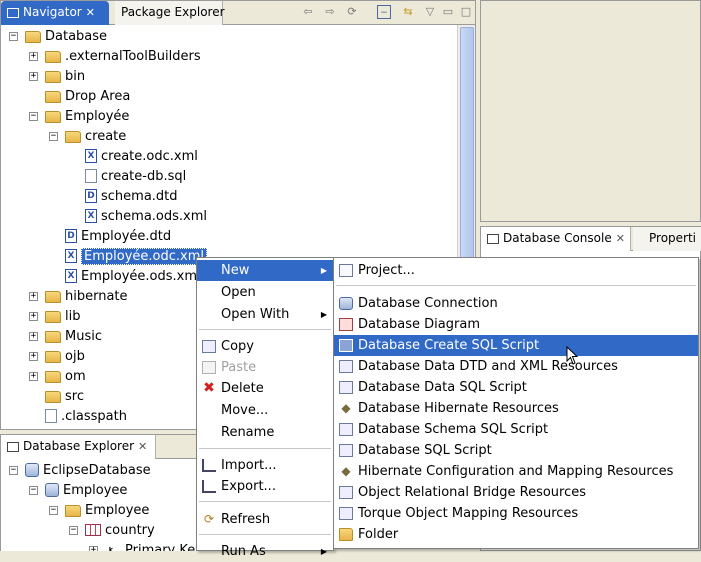 This screenshot has width=701, height=562. Describe the element at coordinates (87, 137) in the screenshot. I see `tree-item: − create` at that location.